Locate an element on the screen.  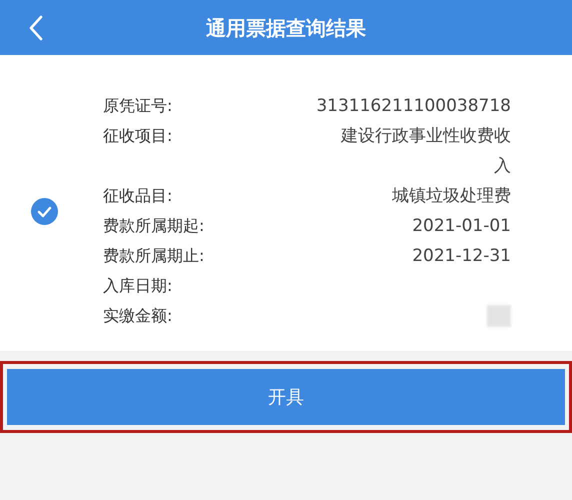
check-icon is located at coordinates (44, 212).